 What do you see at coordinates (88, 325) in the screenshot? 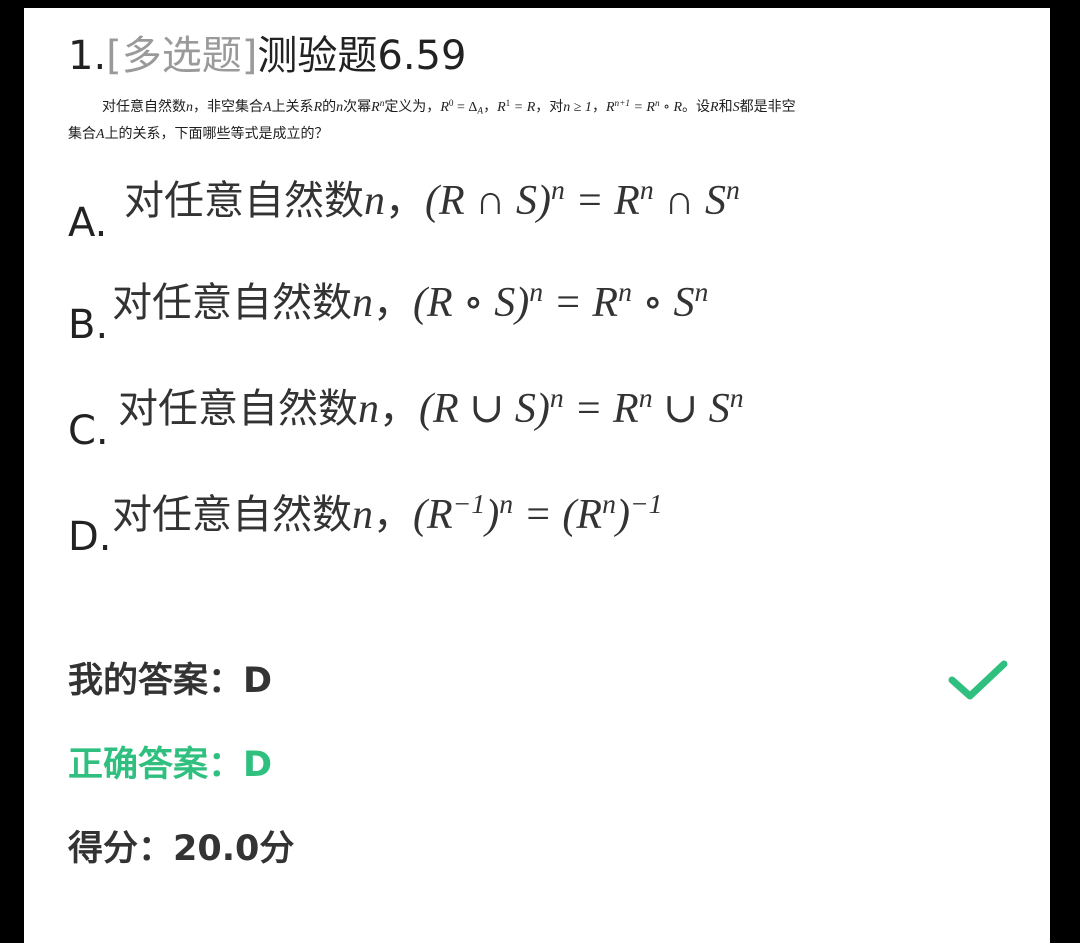
I see `option-letter: B.` at bounding box center [88, 325].